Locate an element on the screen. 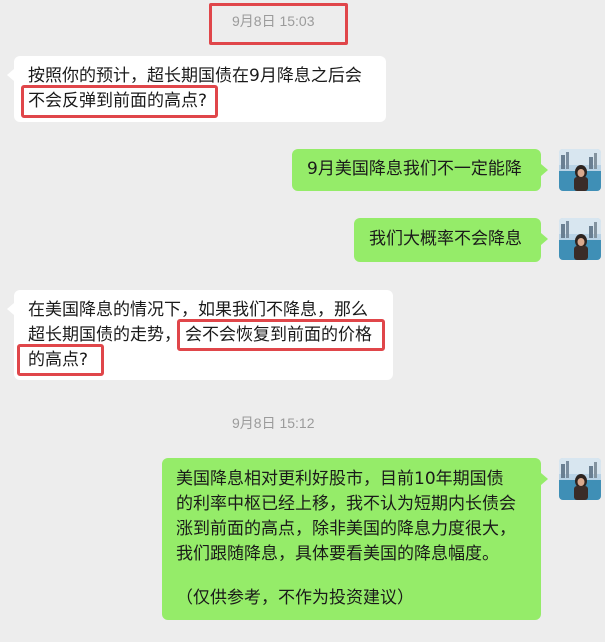 This screenshot has width=605, height=642. timestamp-first: 9月8日 15:03 is located at coordinates (273, 21).